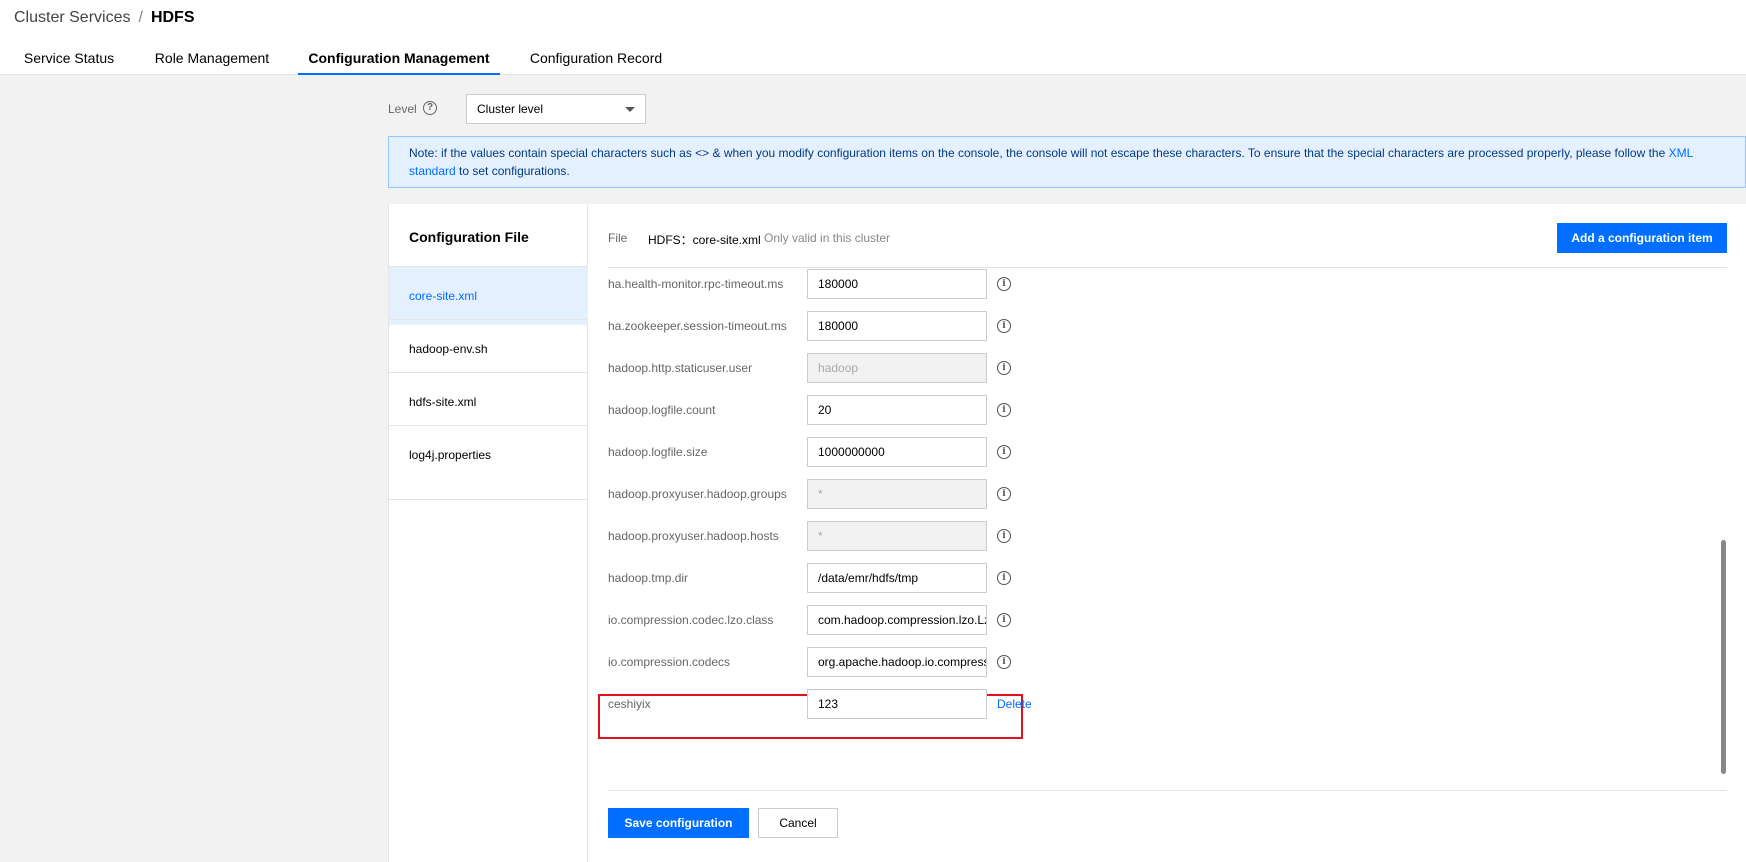 The height and width of the screenshot is (862, 1746). What do you see at coordinates (678, 823) in the screenshot?
I see `save-configuration-button: Save configuration` at bounding box center [678, 823].